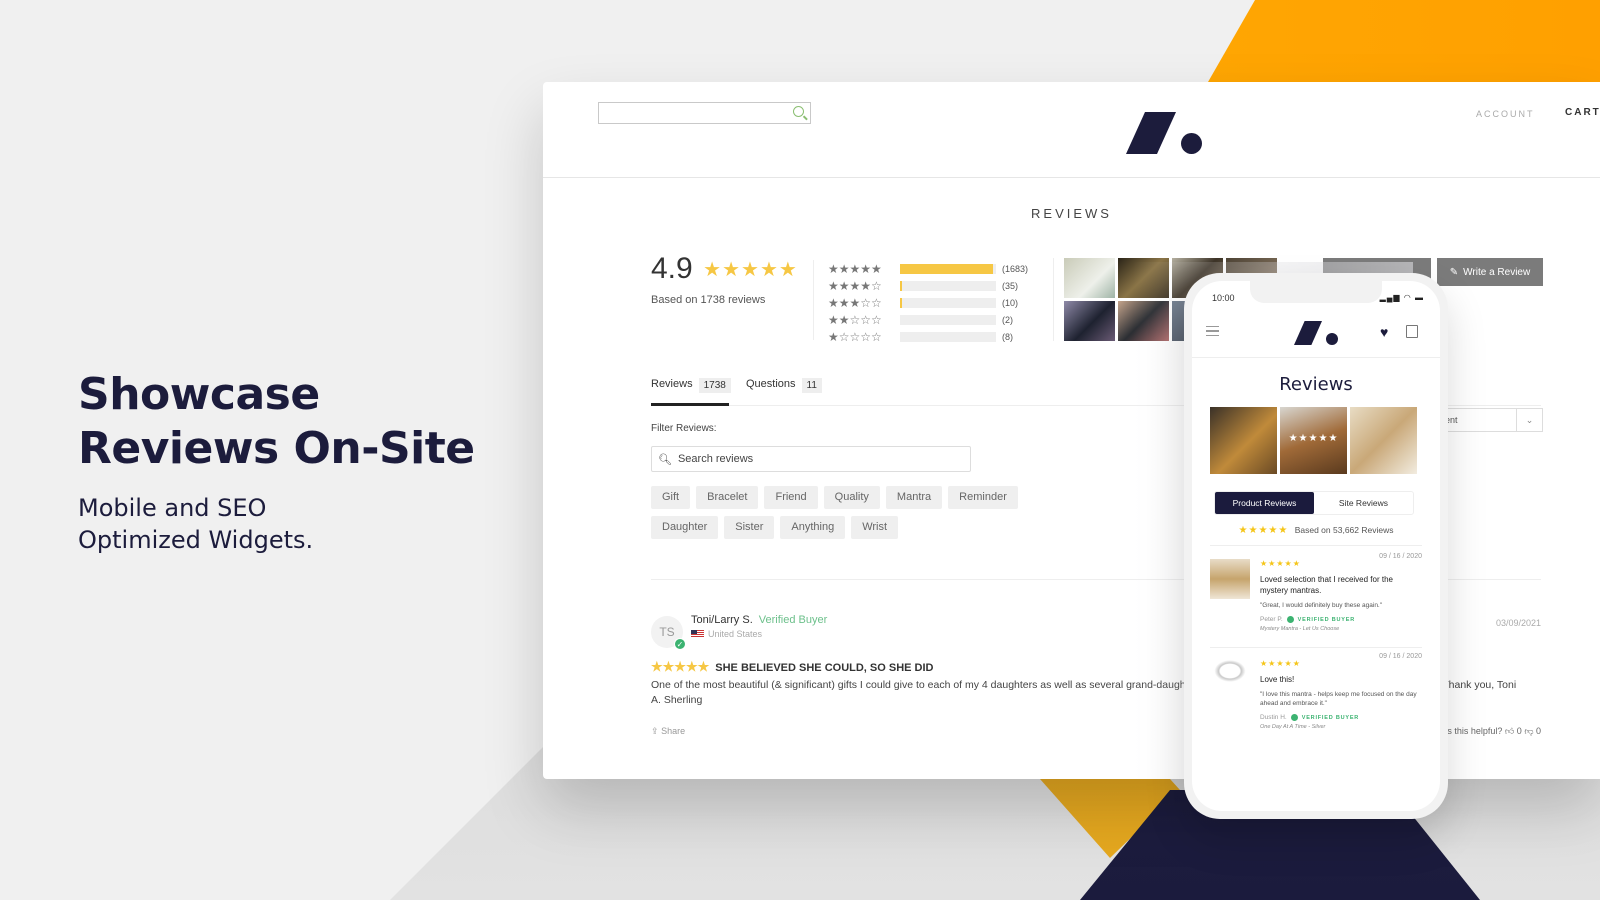 This screenshot has width=1600, height=900. What do you see at coordinates (784, 392) in the screenshot?
I see `tab-questions: Questions 11` at bounding box center [784, 392].